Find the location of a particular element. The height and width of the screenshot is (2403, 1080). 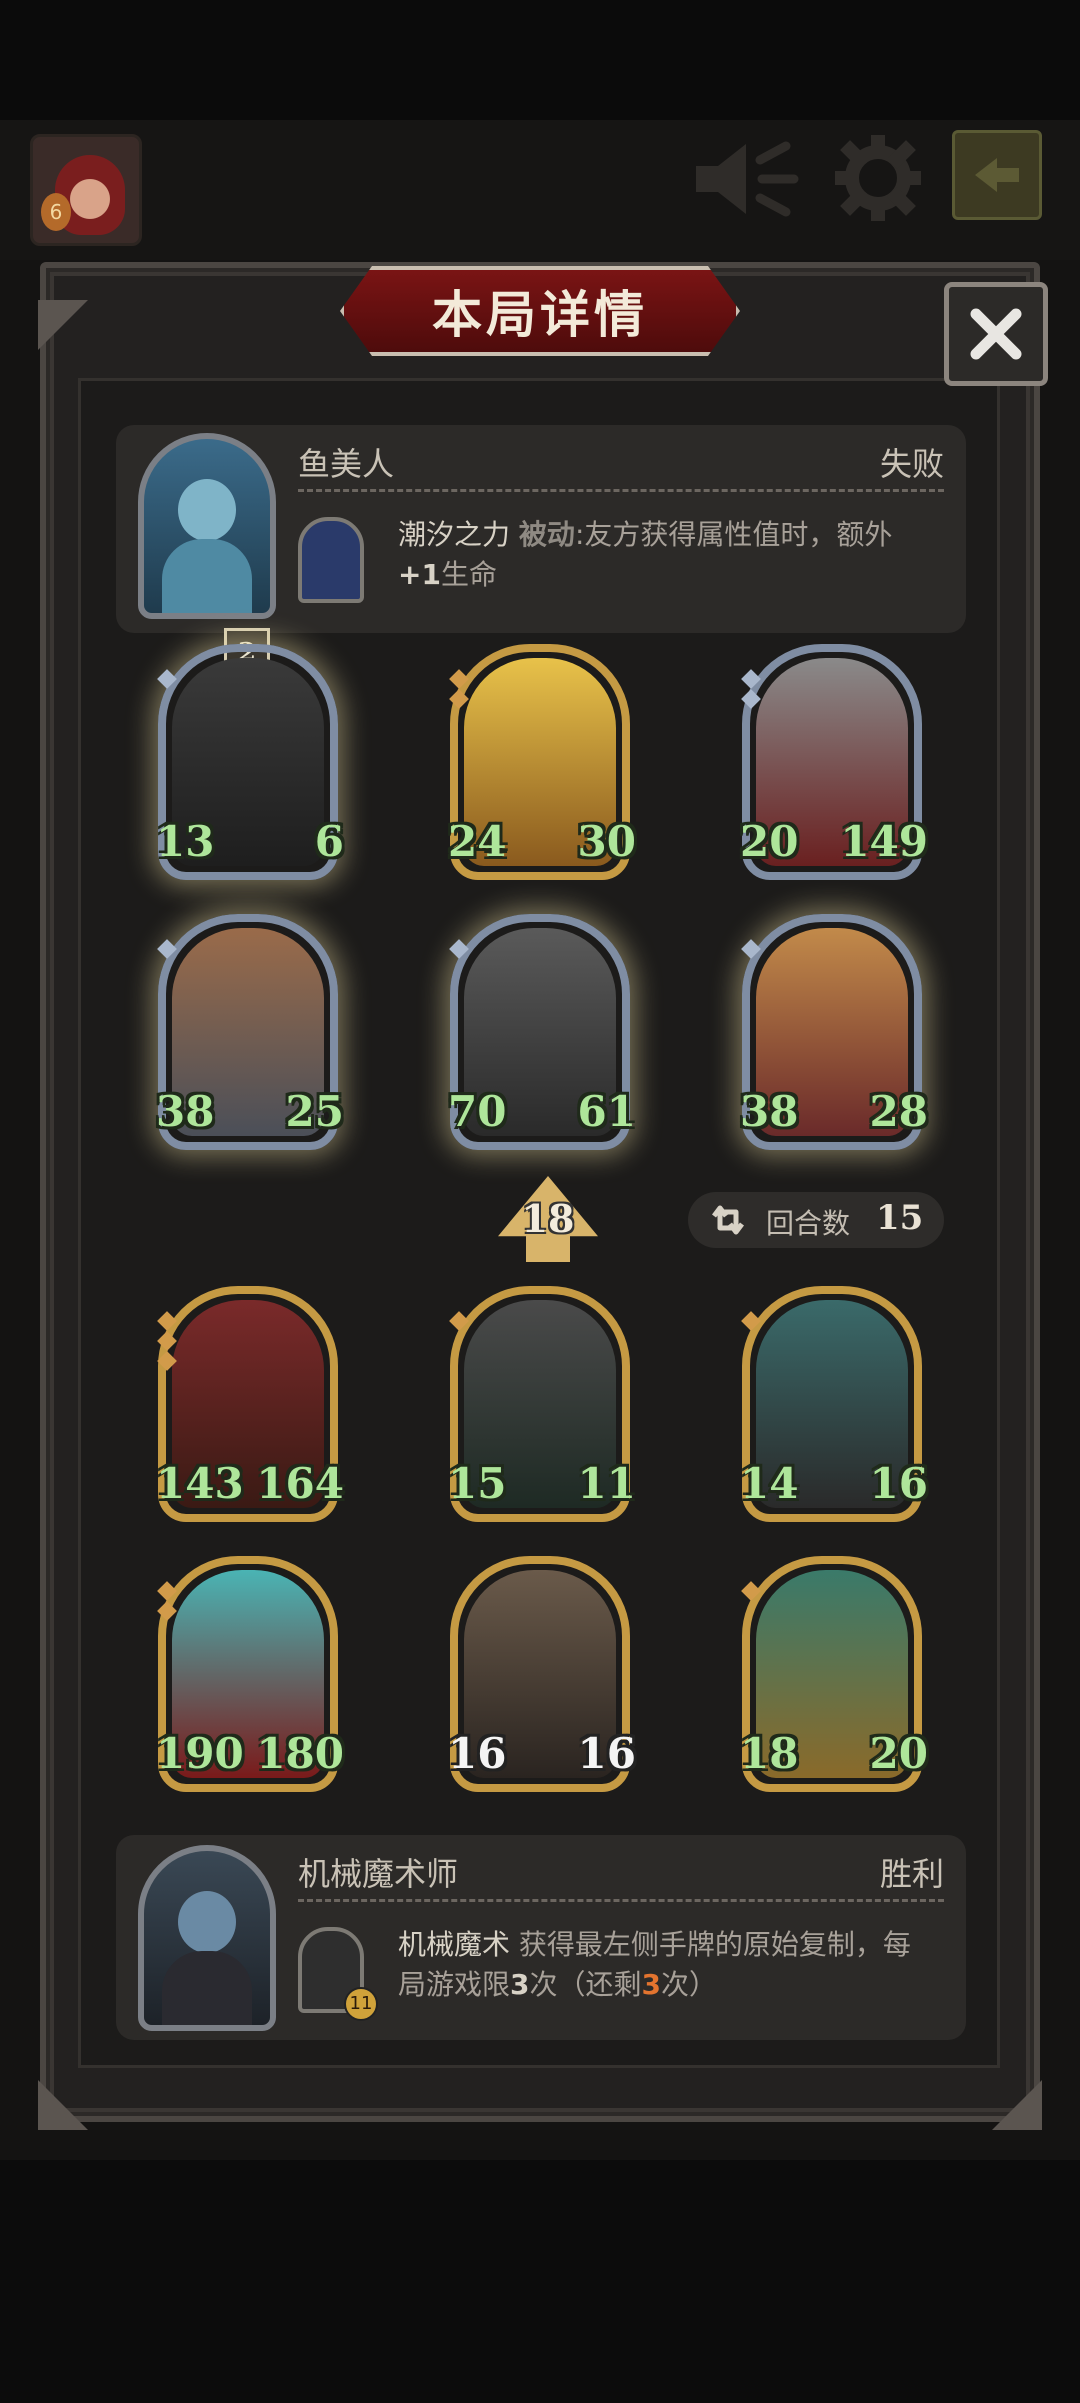

player-card-1: 143 164 is located at coordinates (250, 1404).